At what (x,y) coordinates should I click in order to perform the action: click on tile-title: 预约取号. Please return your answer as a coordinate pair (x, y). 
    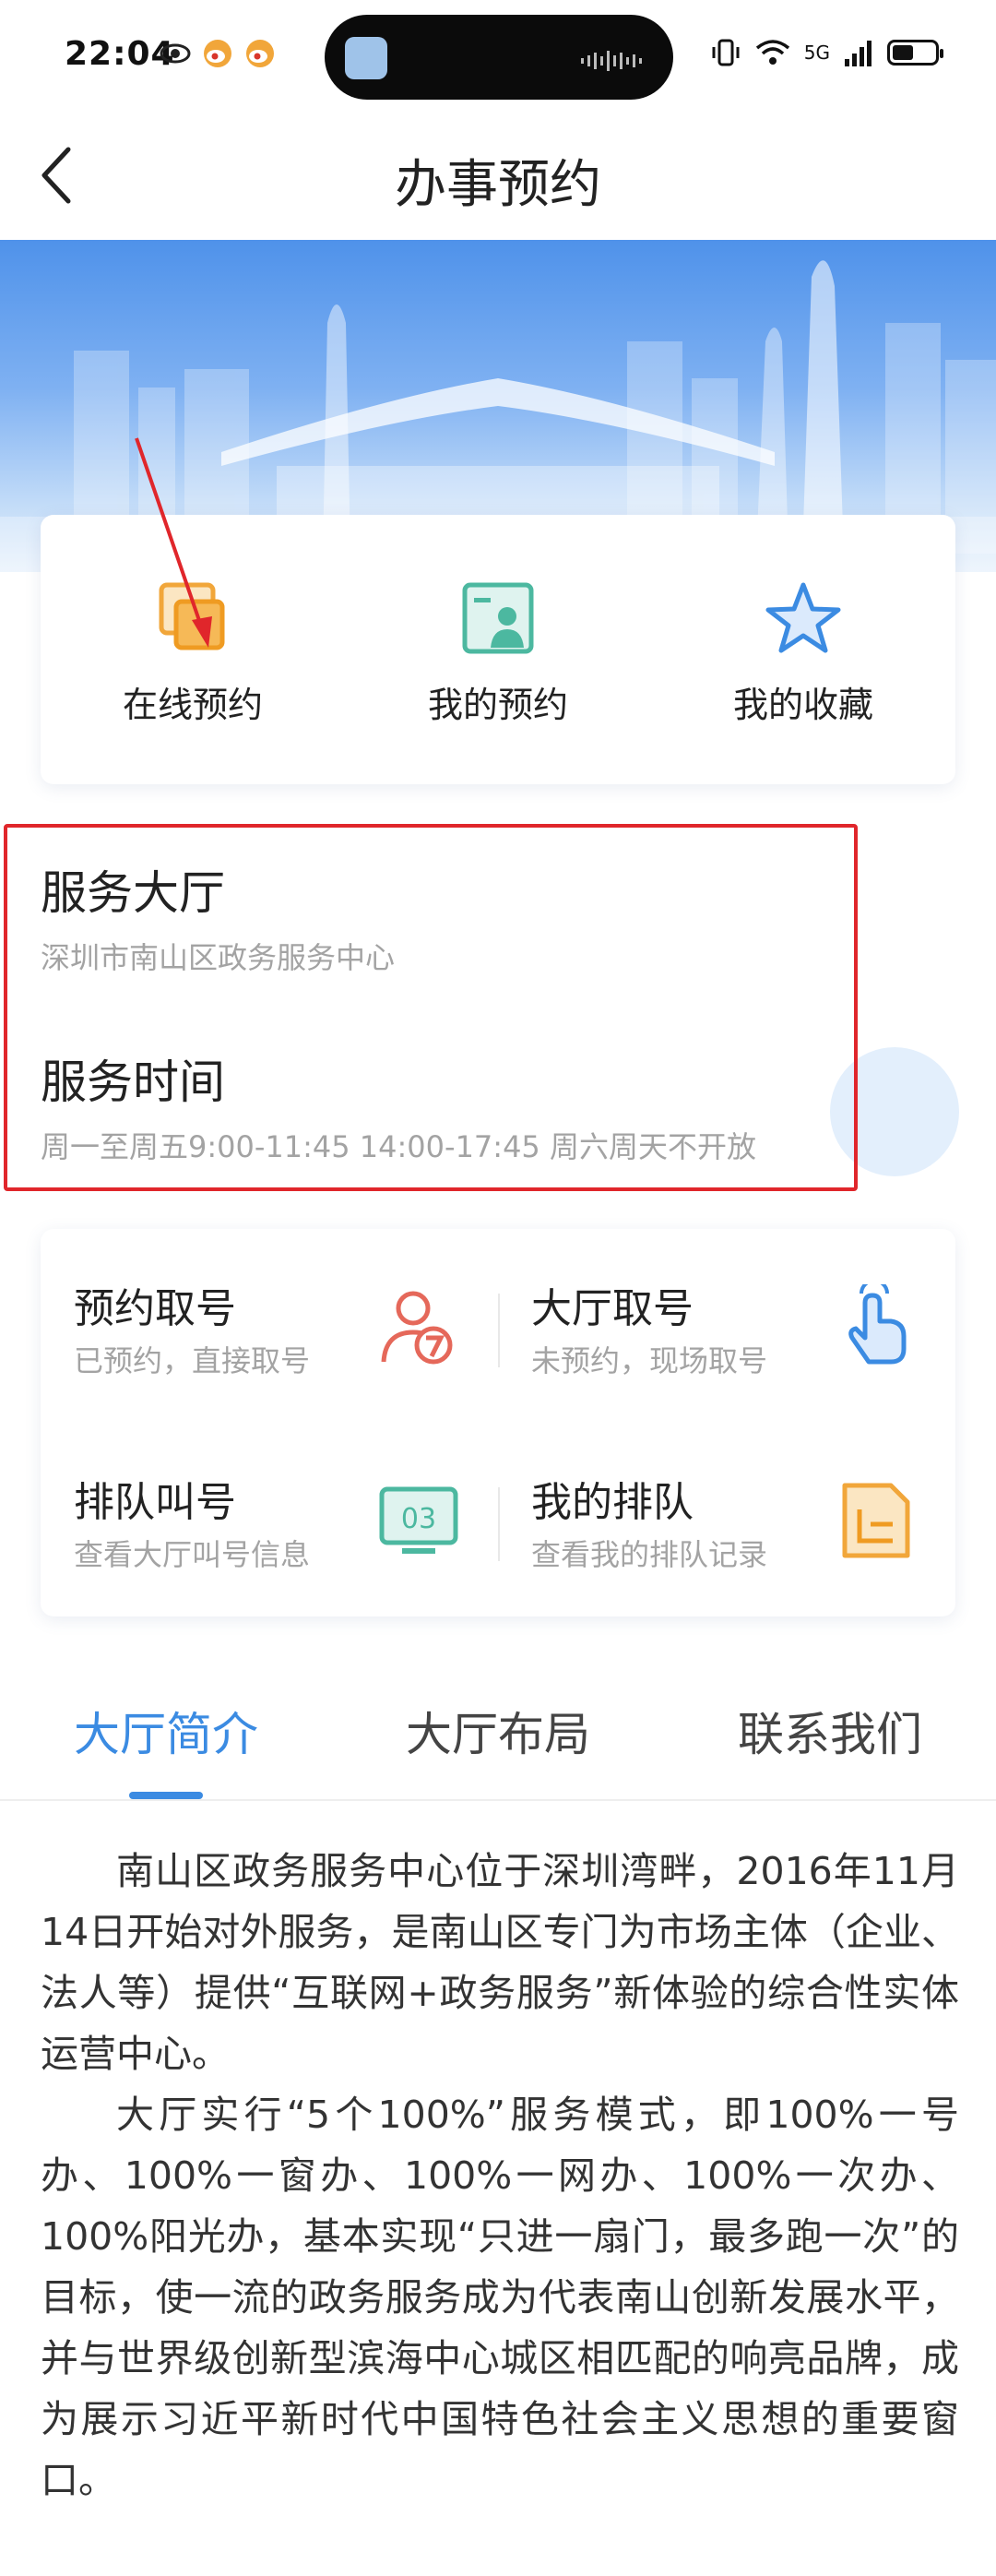
    Looking at the image, I should click on (155, 1308).